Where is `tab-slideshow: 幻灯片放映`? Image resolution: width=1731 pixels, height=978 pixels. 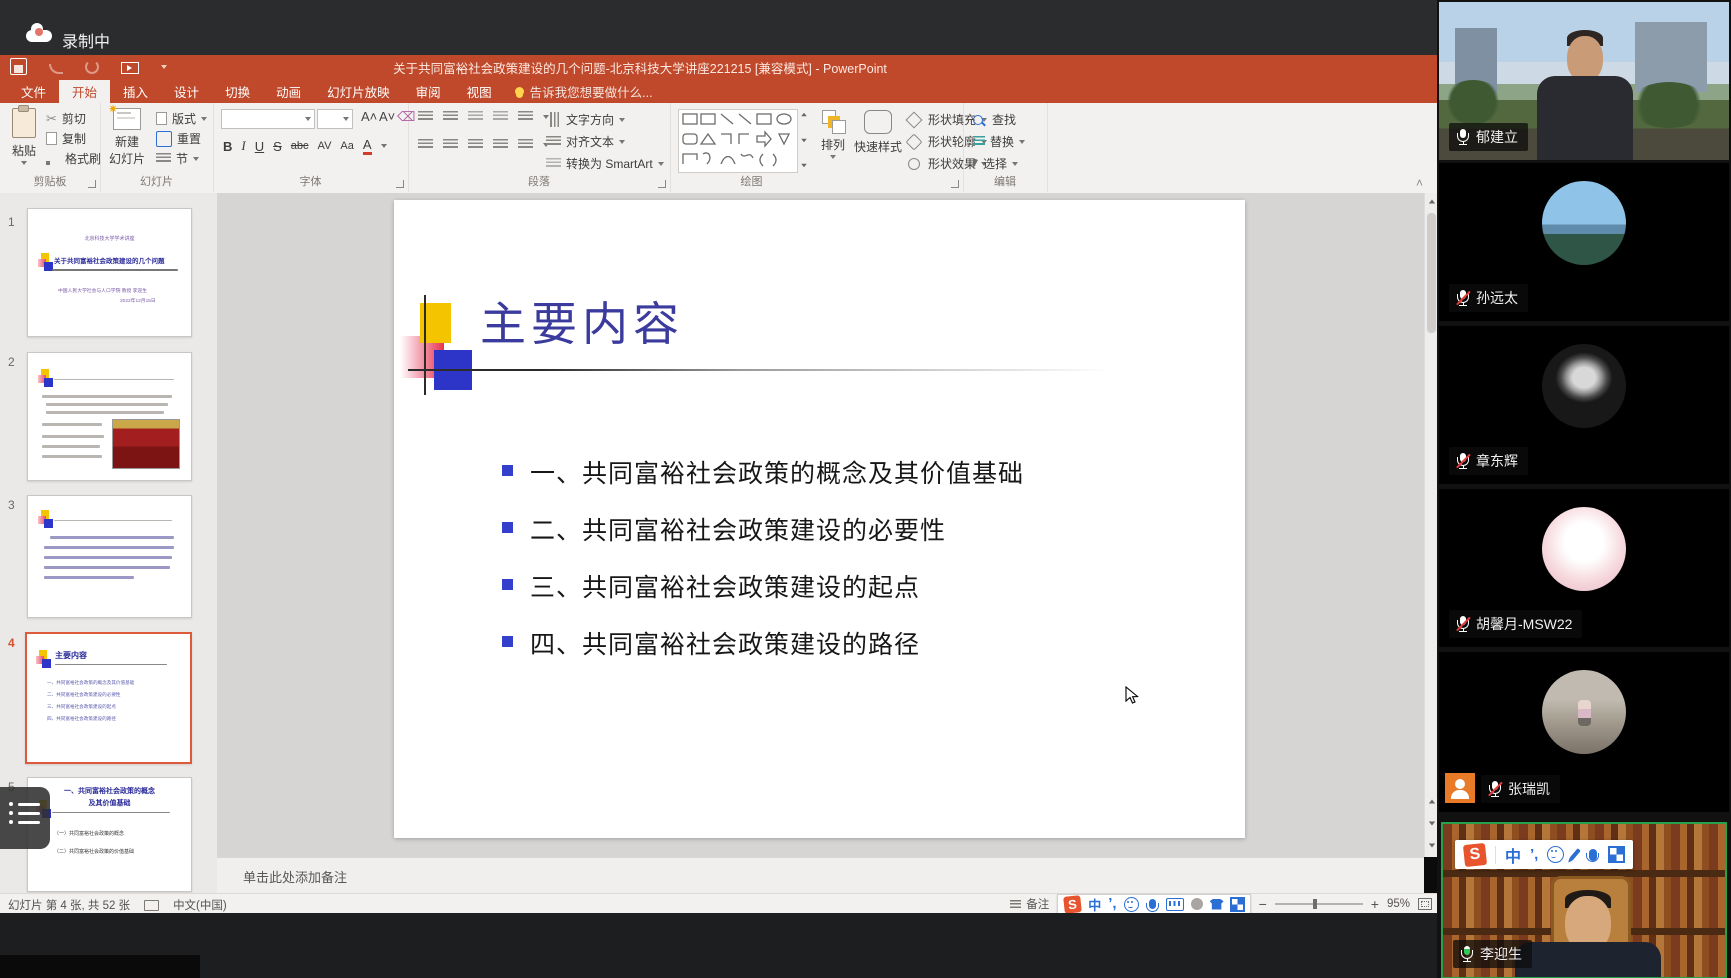 tab-slideshow: 幻灯片放映 is located at coordinates (358, 91).